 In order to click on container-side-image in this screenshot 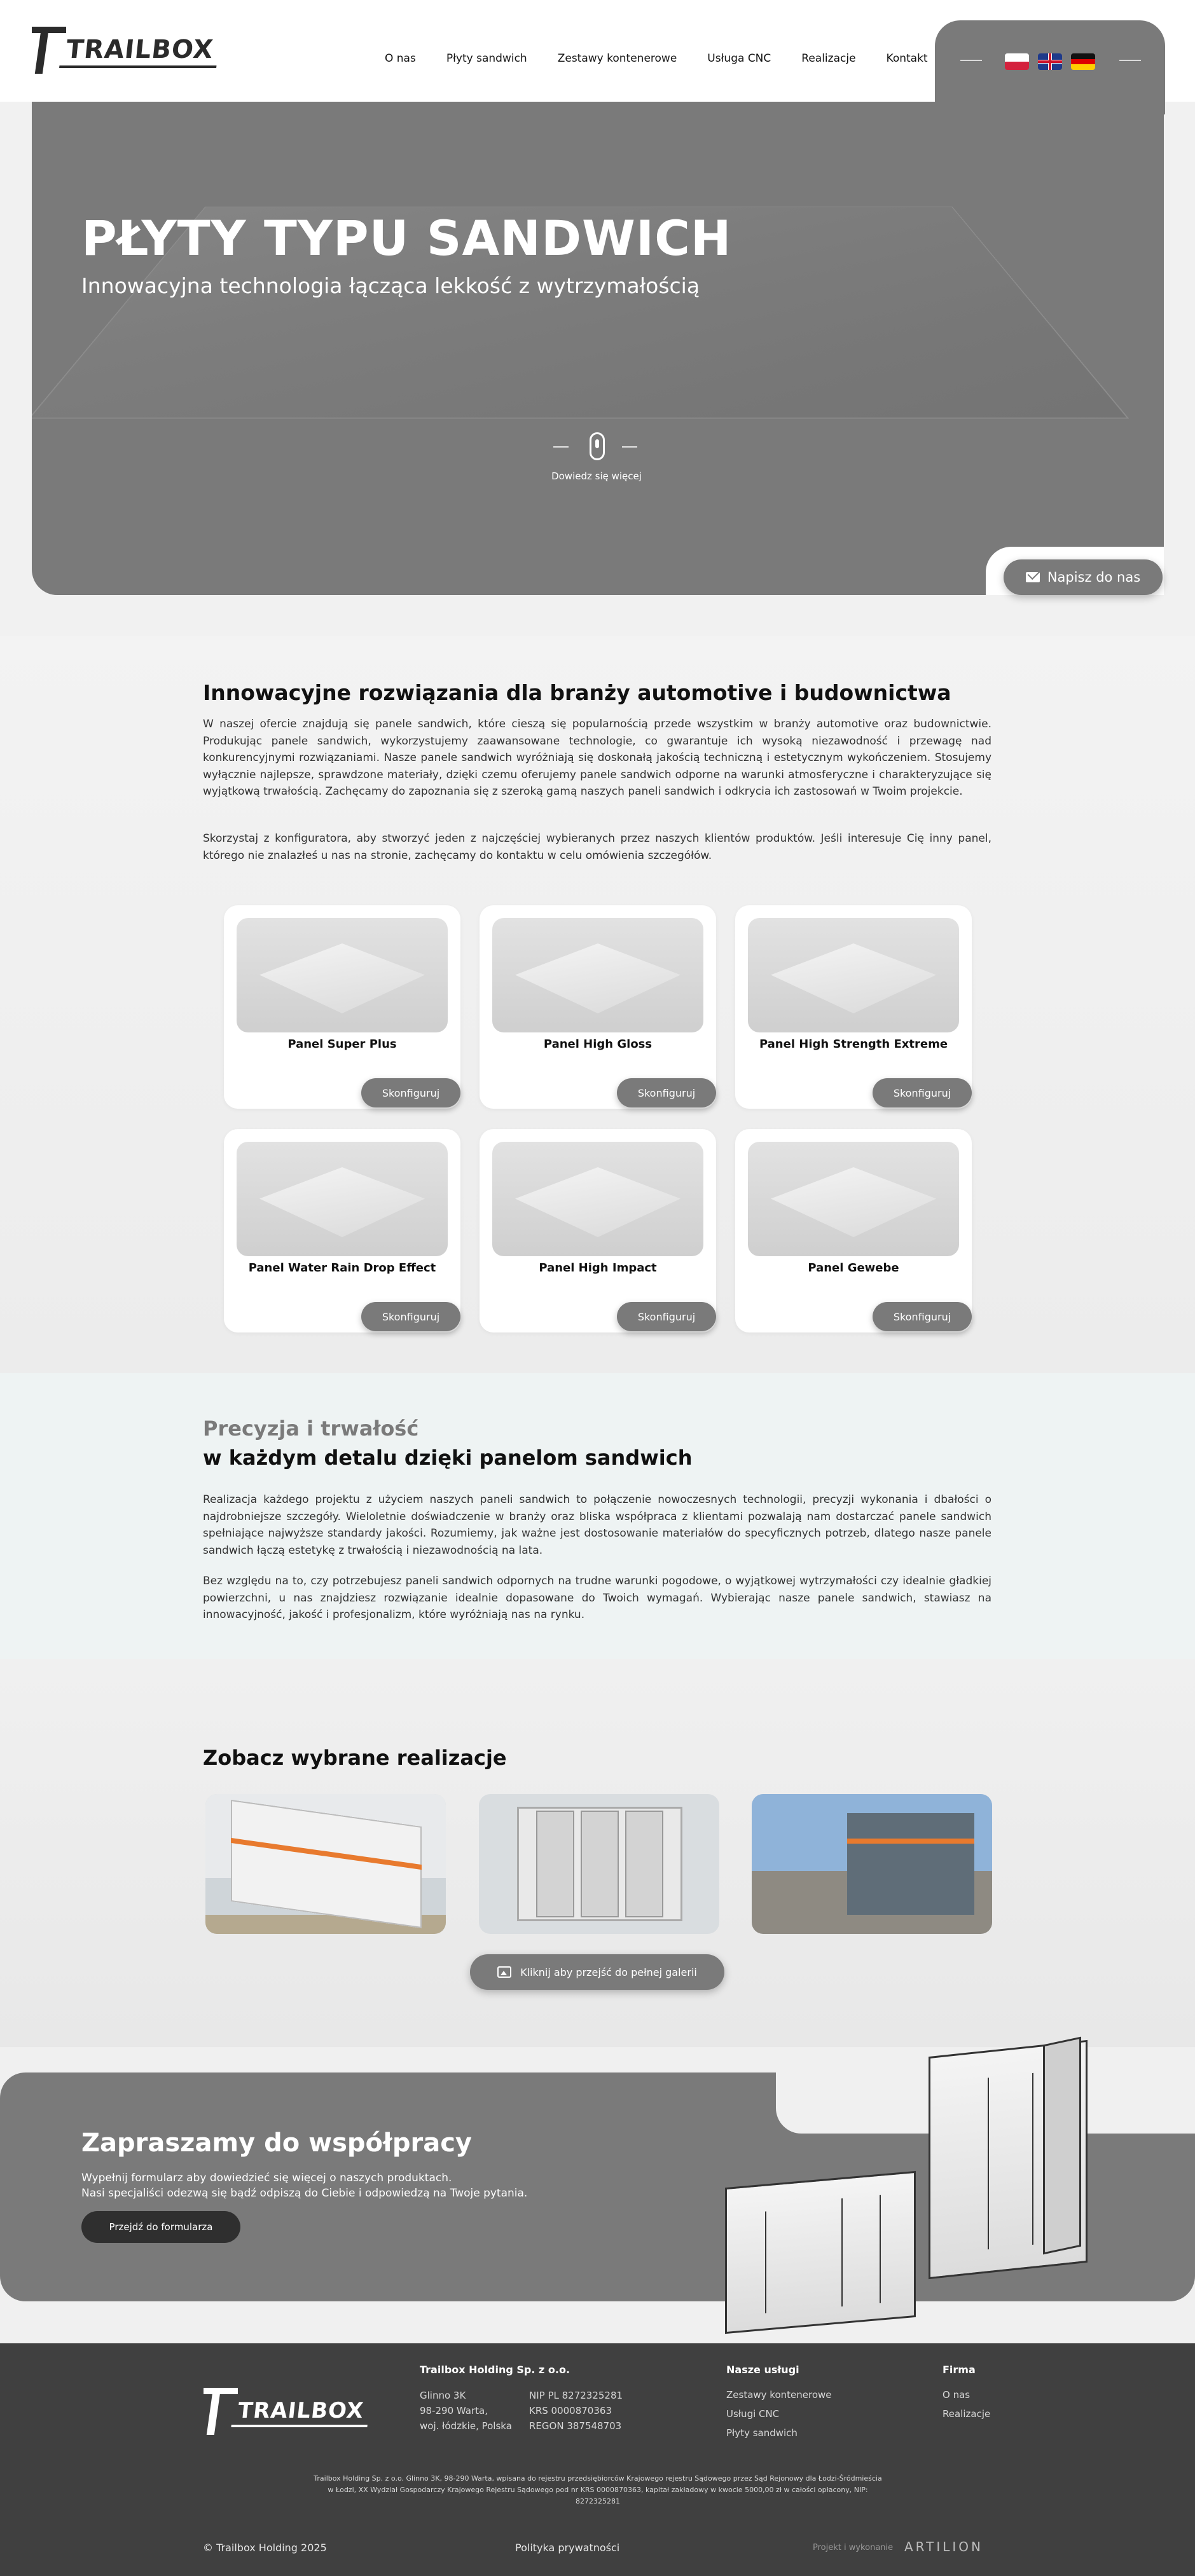, I will do `click(1062, 2145)`.